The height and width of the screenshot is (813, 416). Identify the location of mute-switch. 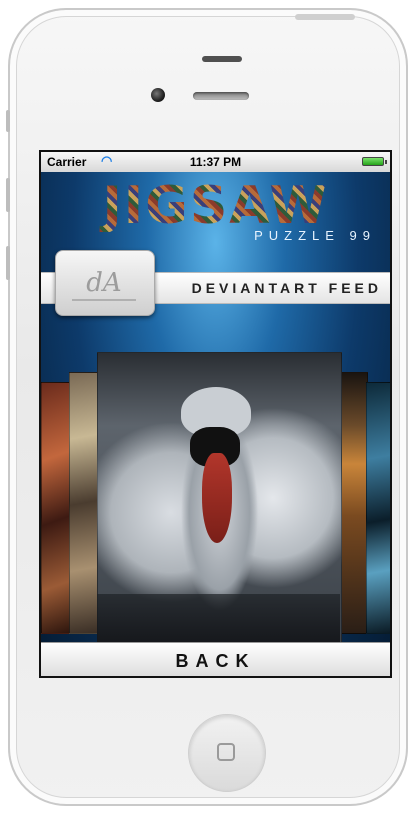
(8, 121).